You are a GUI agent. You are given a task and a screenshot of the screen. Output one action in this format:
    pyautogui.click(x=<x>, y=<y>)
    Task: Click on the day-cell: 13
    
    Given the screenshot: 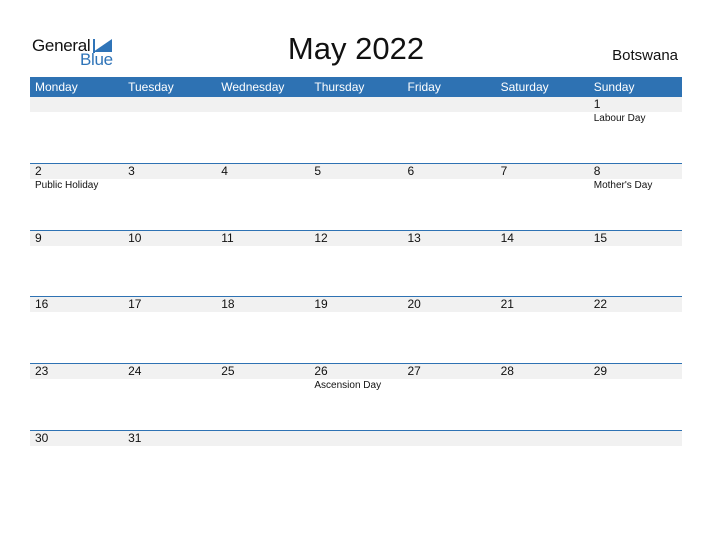 What is the action you would take?
    pyautogui.click(x=449, y=264)
    